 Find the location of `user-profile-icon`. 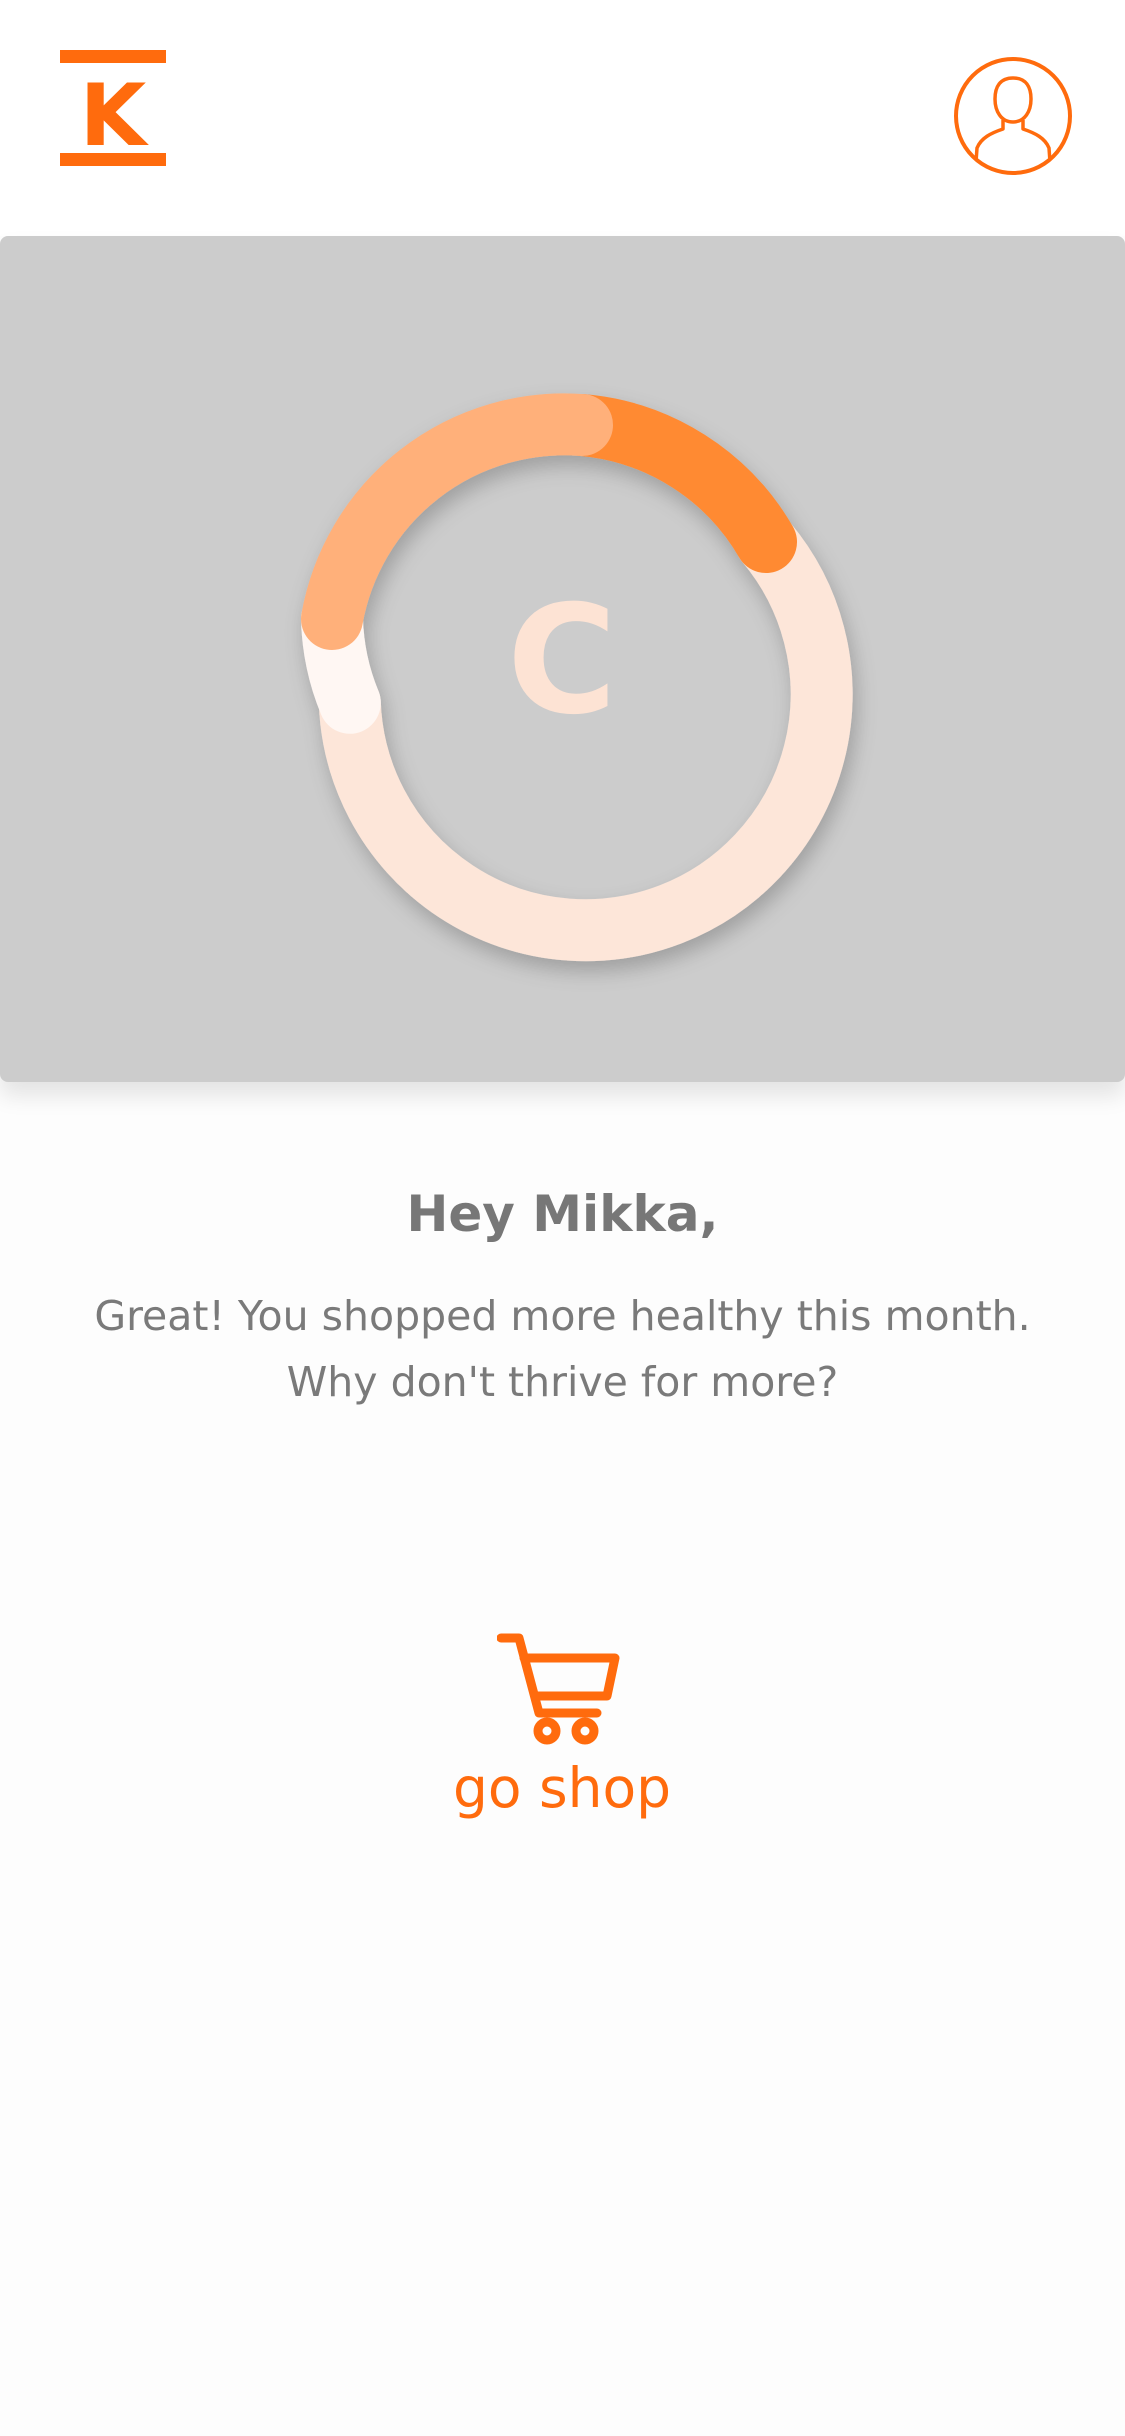

user-profile-icon is located at coordinates (1013, 116).